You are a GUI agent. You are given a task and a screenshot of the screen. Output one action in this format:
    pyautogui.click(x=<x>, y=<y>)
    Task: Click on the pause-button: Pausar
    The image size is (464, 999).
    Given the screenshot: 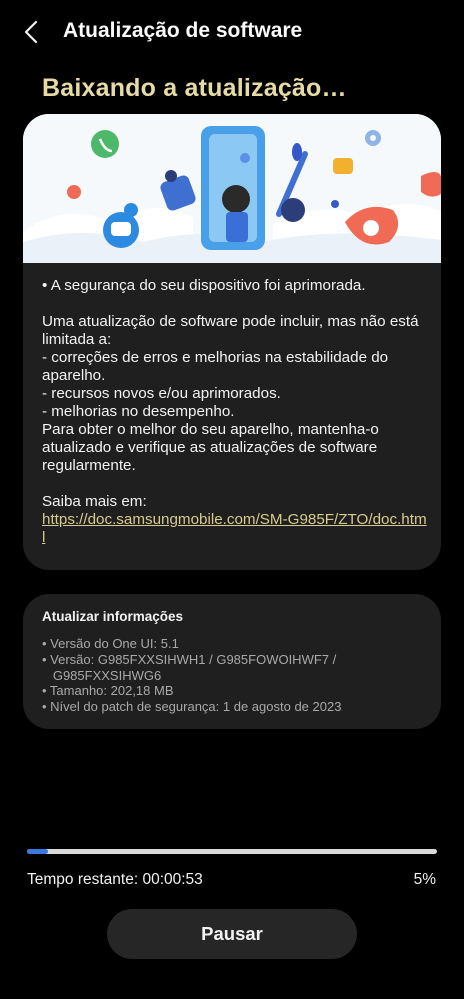 What is the action you would take?
    pyautogui.click(x=232, y=934)
    